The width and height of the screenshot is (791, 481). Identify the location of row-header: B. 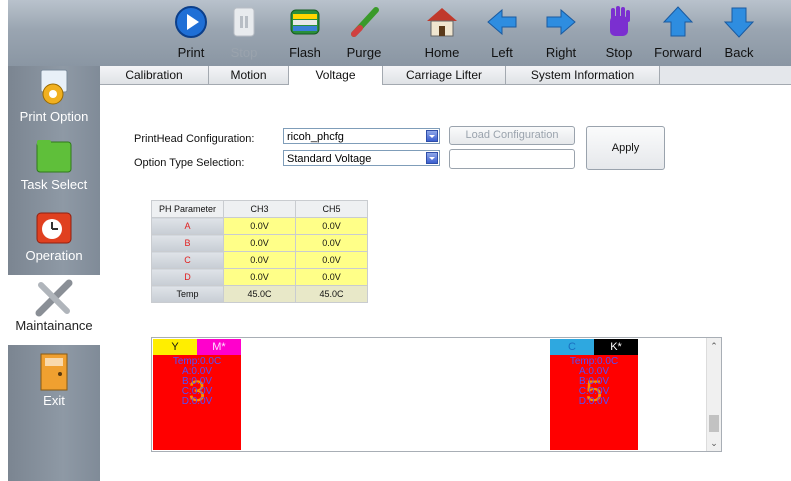
(187, 243).